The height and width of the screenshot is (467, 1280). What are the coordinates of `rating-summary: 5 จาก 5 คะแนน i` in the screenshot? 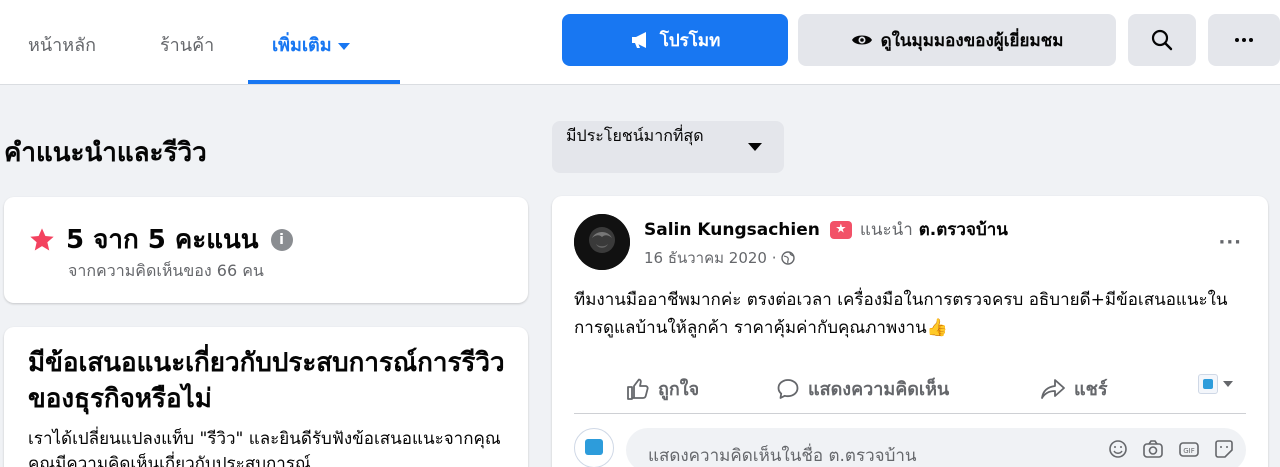 It's located at (160, 239).